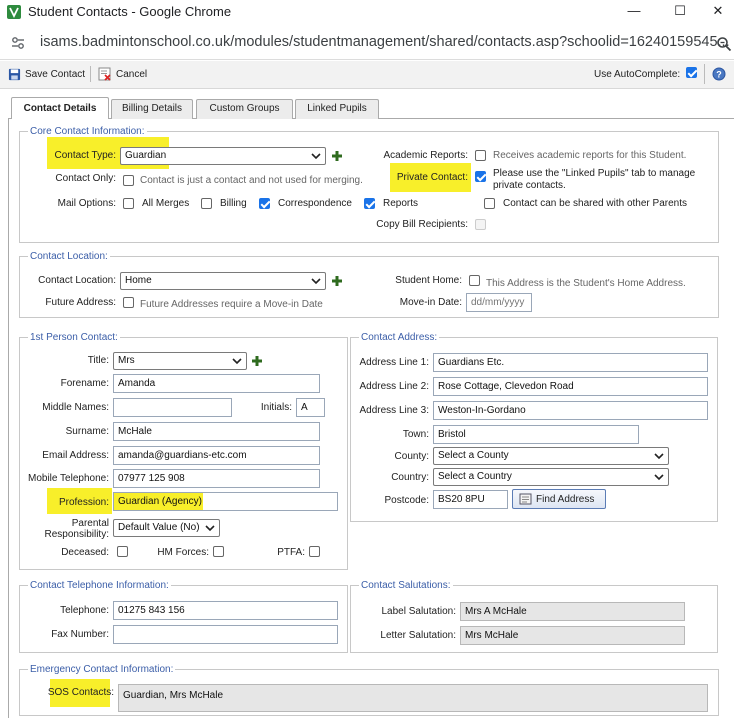  I want to click on mail-reports-checkbox, so click(369, 203).